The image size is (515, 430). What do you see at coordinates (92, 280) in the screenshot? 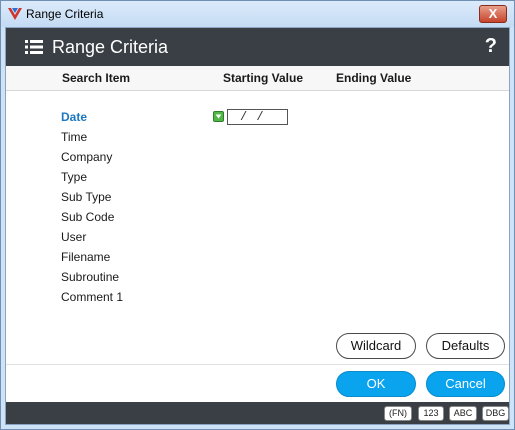
I see `search-item-subroutine: Subroutine` at bounding box center [92, 280].